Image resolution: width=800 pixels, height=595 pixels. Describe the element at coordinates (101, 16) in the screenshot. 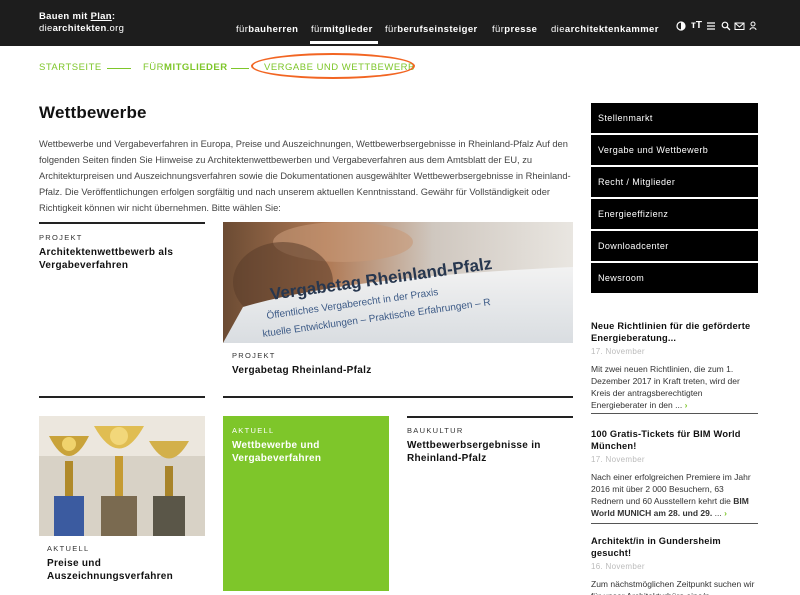

I see `logo-text-plan: Plan` at that location.